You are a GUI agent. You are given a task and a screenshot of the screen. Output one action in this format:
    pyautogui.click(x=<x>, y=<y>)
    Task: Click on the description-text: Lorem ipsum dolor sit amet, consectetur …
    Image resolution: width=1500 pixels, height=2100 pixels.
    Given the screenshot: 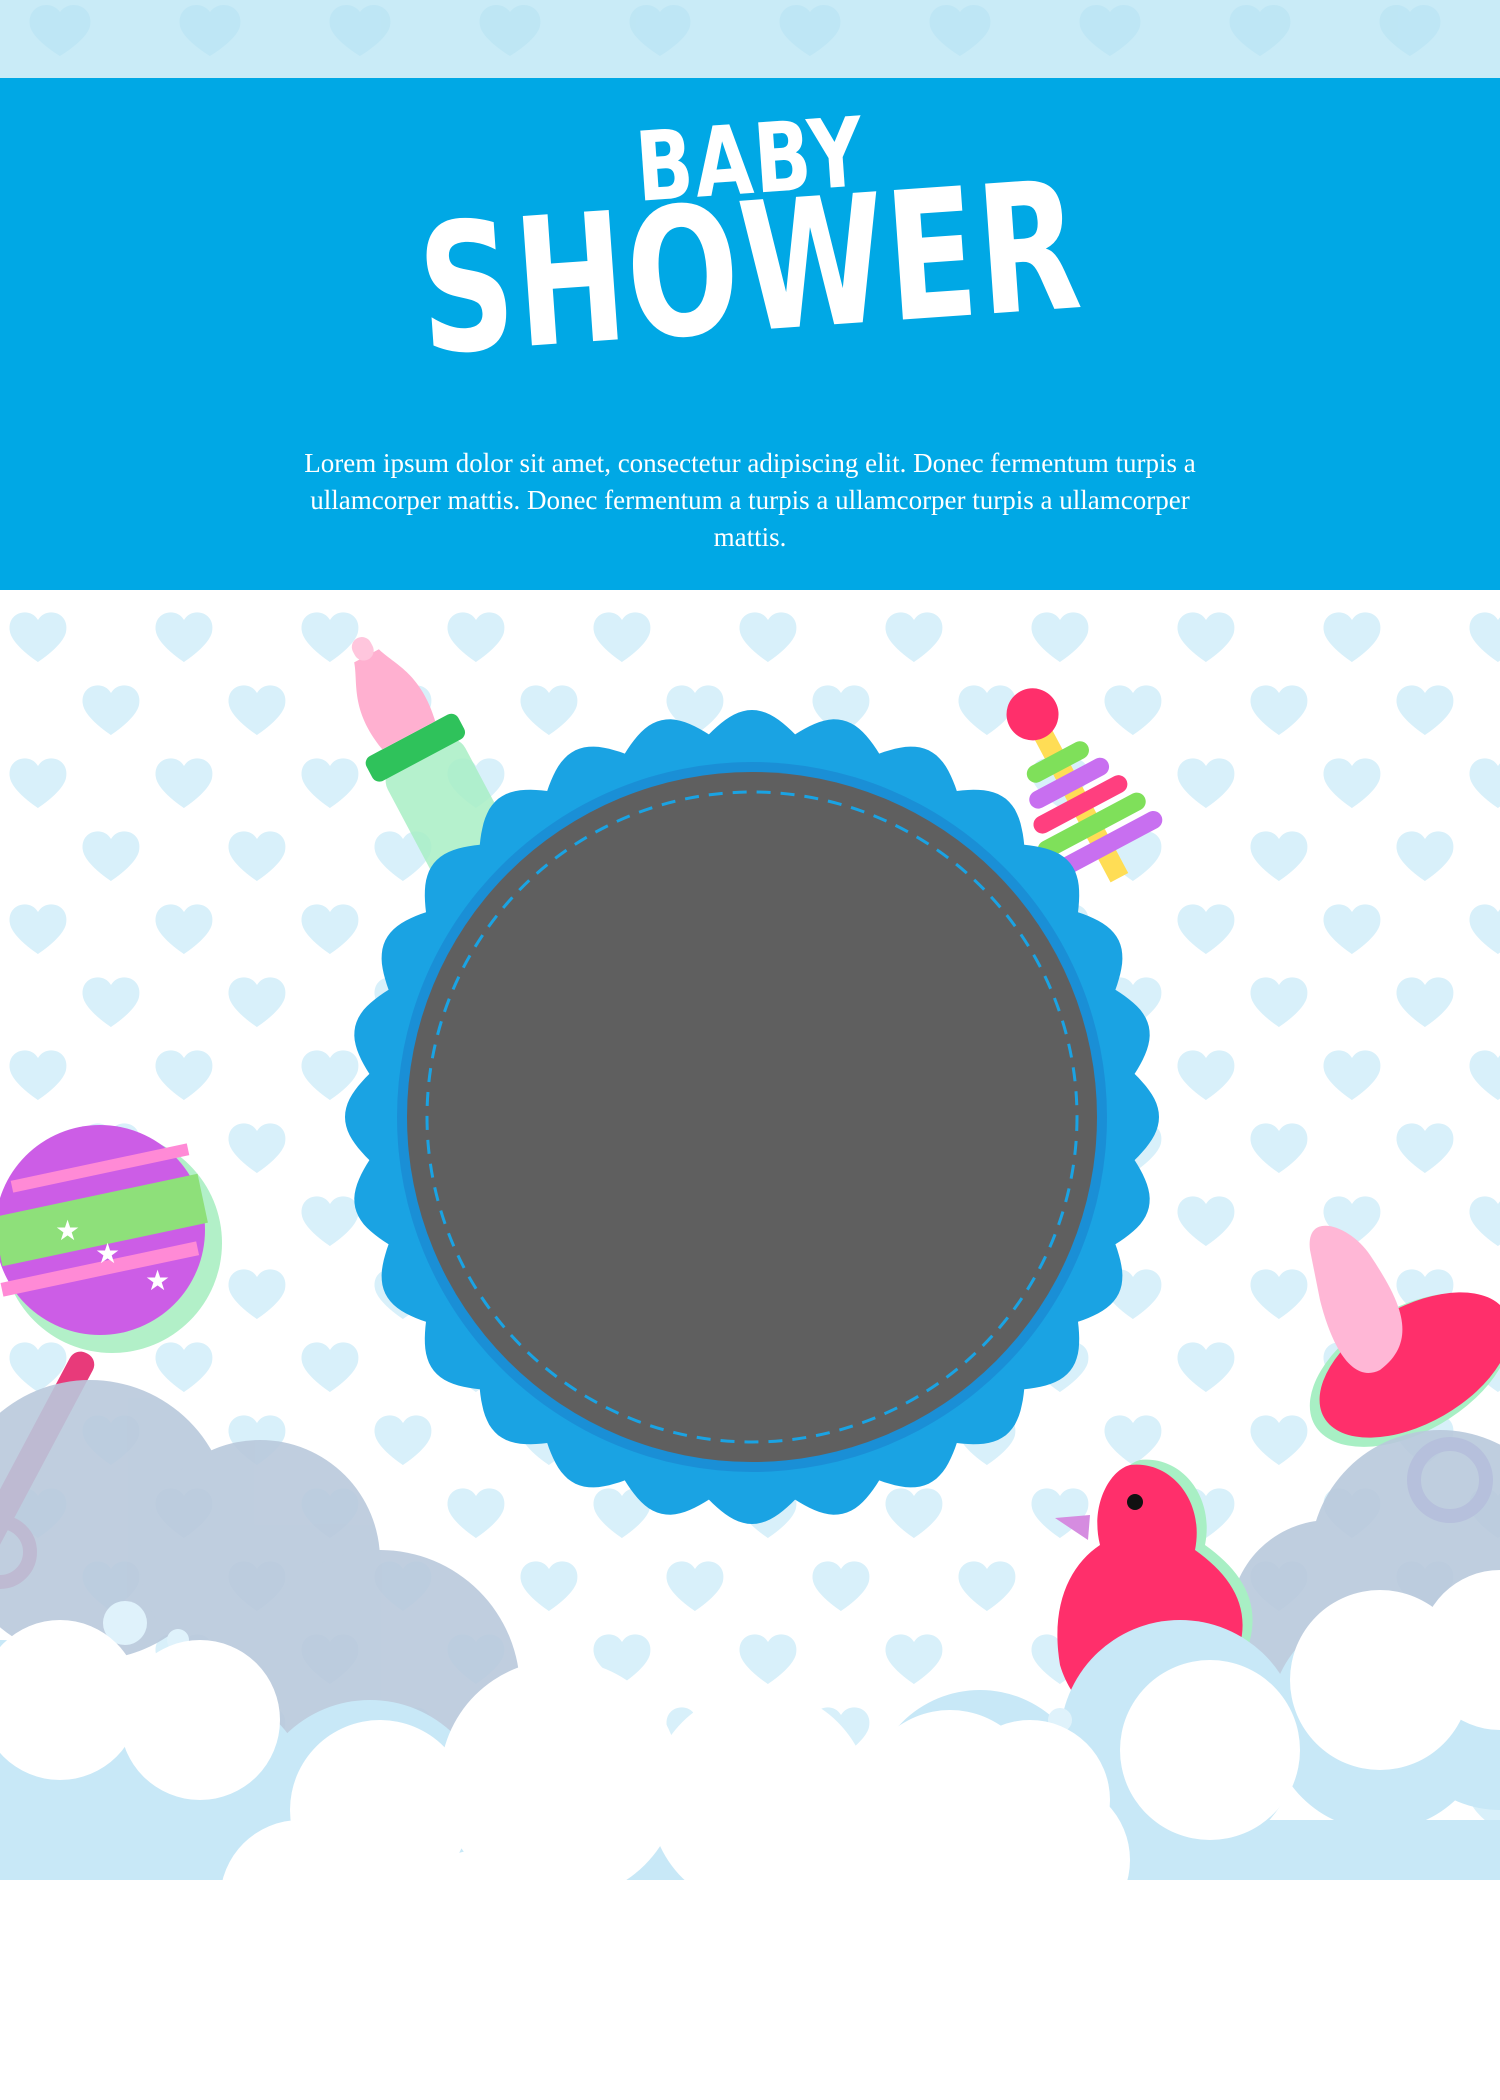 What is the action you would take?
    pyautogui.click(x=750, y=500)
    